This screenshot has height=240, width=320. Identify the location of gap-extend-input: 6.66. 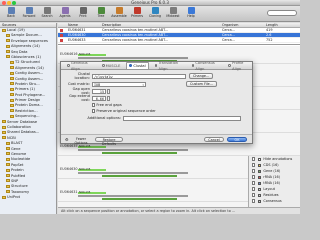
(99, 98).